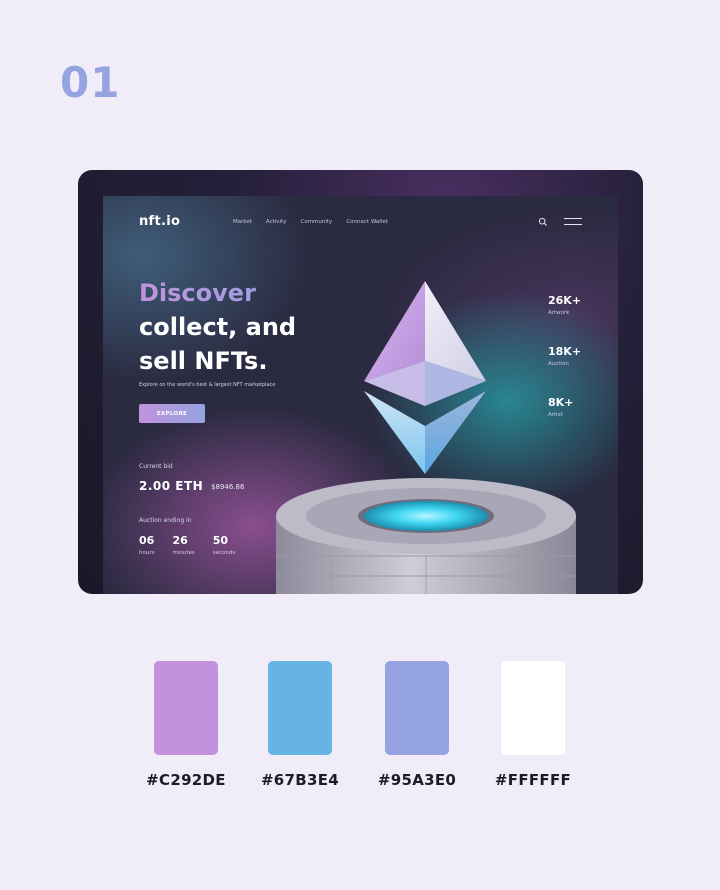  I want to click on stat-label: Artwork, so click(559, 313).